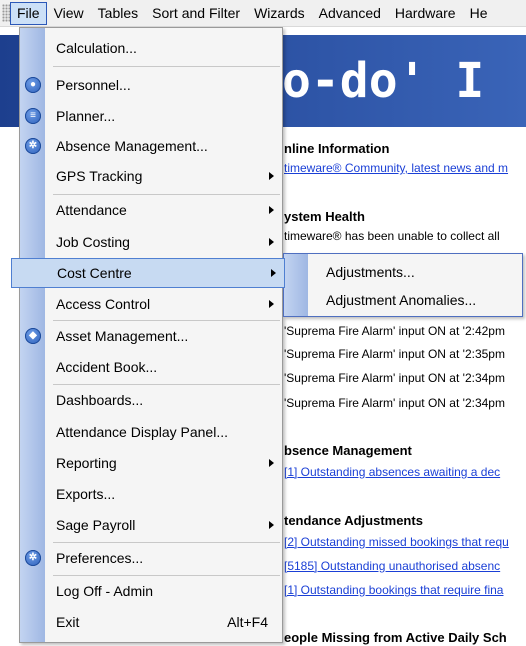 Image resolution: width=526 pixels, height=646 pixels. I want to click on section-system-health: ystem Health, so click(324, 216).